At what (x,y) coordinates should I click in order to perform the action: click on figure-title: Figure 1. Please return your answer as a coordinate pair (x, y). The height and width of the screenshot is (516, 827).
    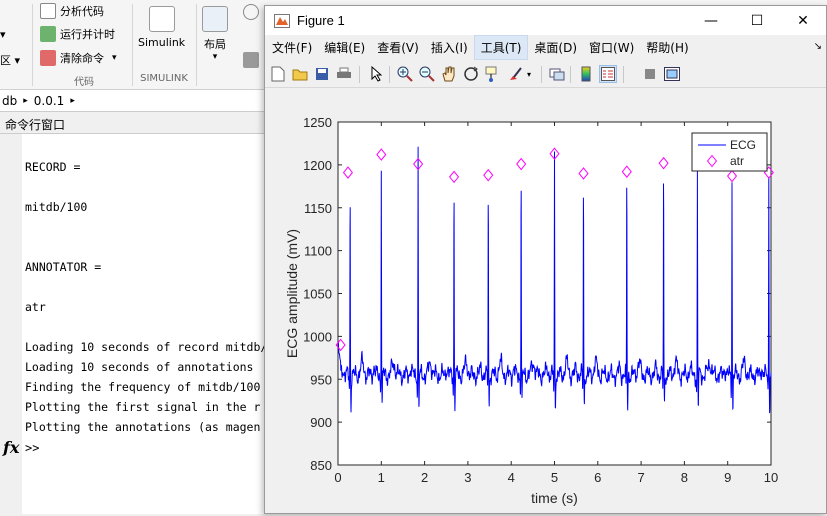
    Looking at the image, I should click on (321, 20).